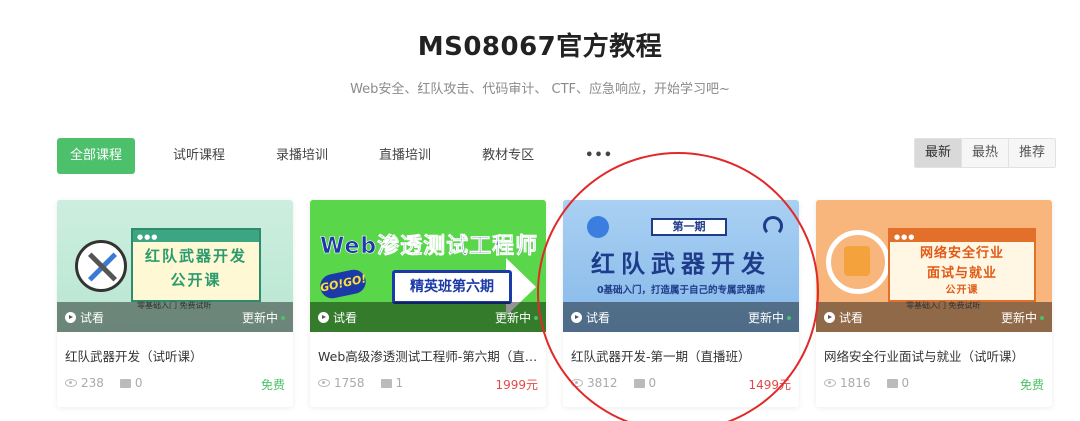  What do you see at coordinates (196, 280) in the screenshot?
I see `thumb-line2: 公开课` at bounding box center [196, 280].